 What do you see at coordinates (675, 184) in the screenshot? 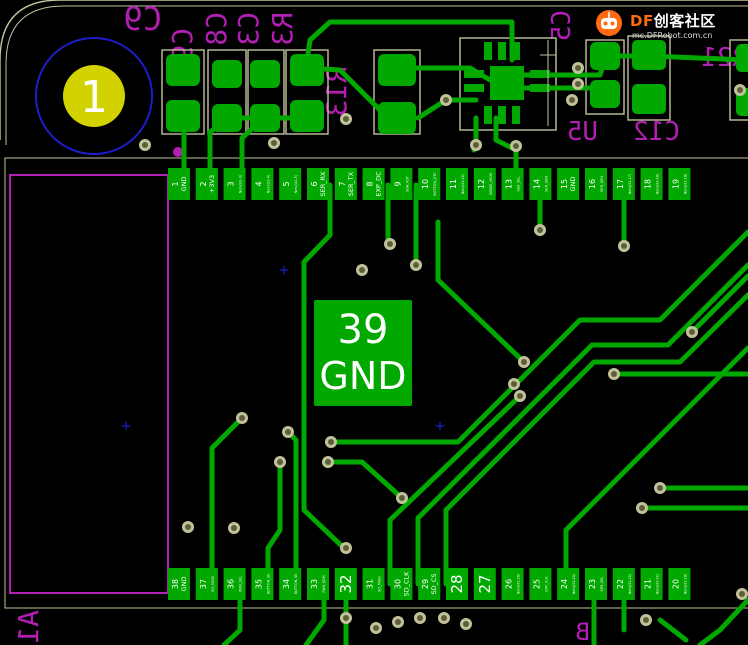
I see `module-pin-label: 19` at bounding box center [675, 184].